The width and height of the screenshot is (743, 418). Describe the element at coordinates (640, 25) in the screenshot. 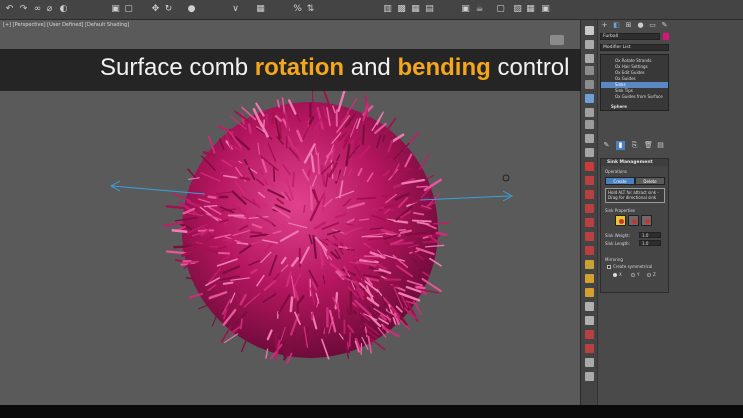

I see `tab-motion: ●` at that location.